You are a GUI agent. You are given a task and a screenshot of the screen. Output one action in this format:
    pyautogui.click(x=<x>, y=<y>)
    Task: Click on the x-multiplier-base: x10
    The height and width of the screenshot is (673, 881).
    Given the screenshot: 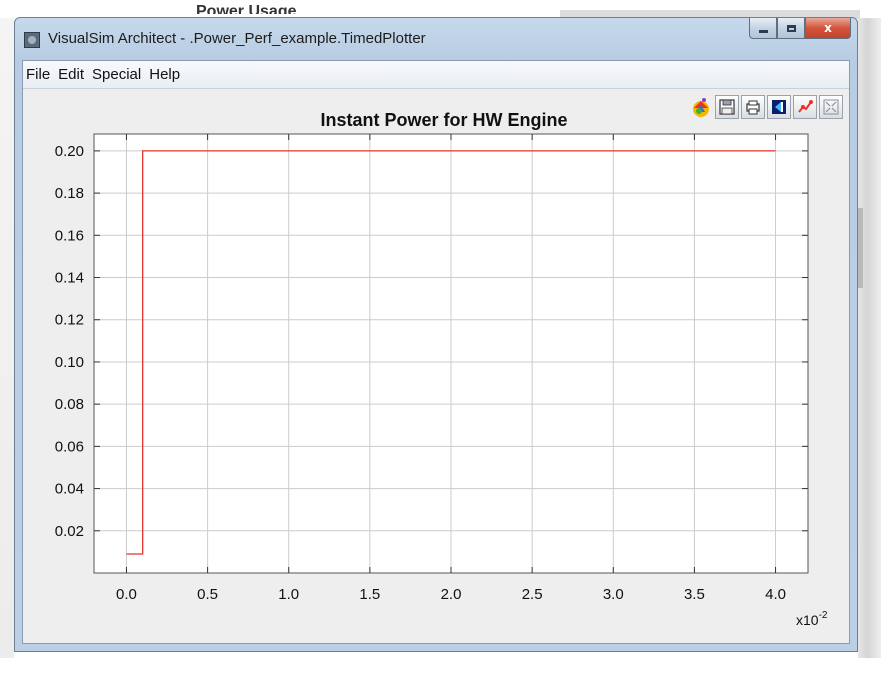 What is the action you would take?
    pyautogui.click(x=807, y=620)
    